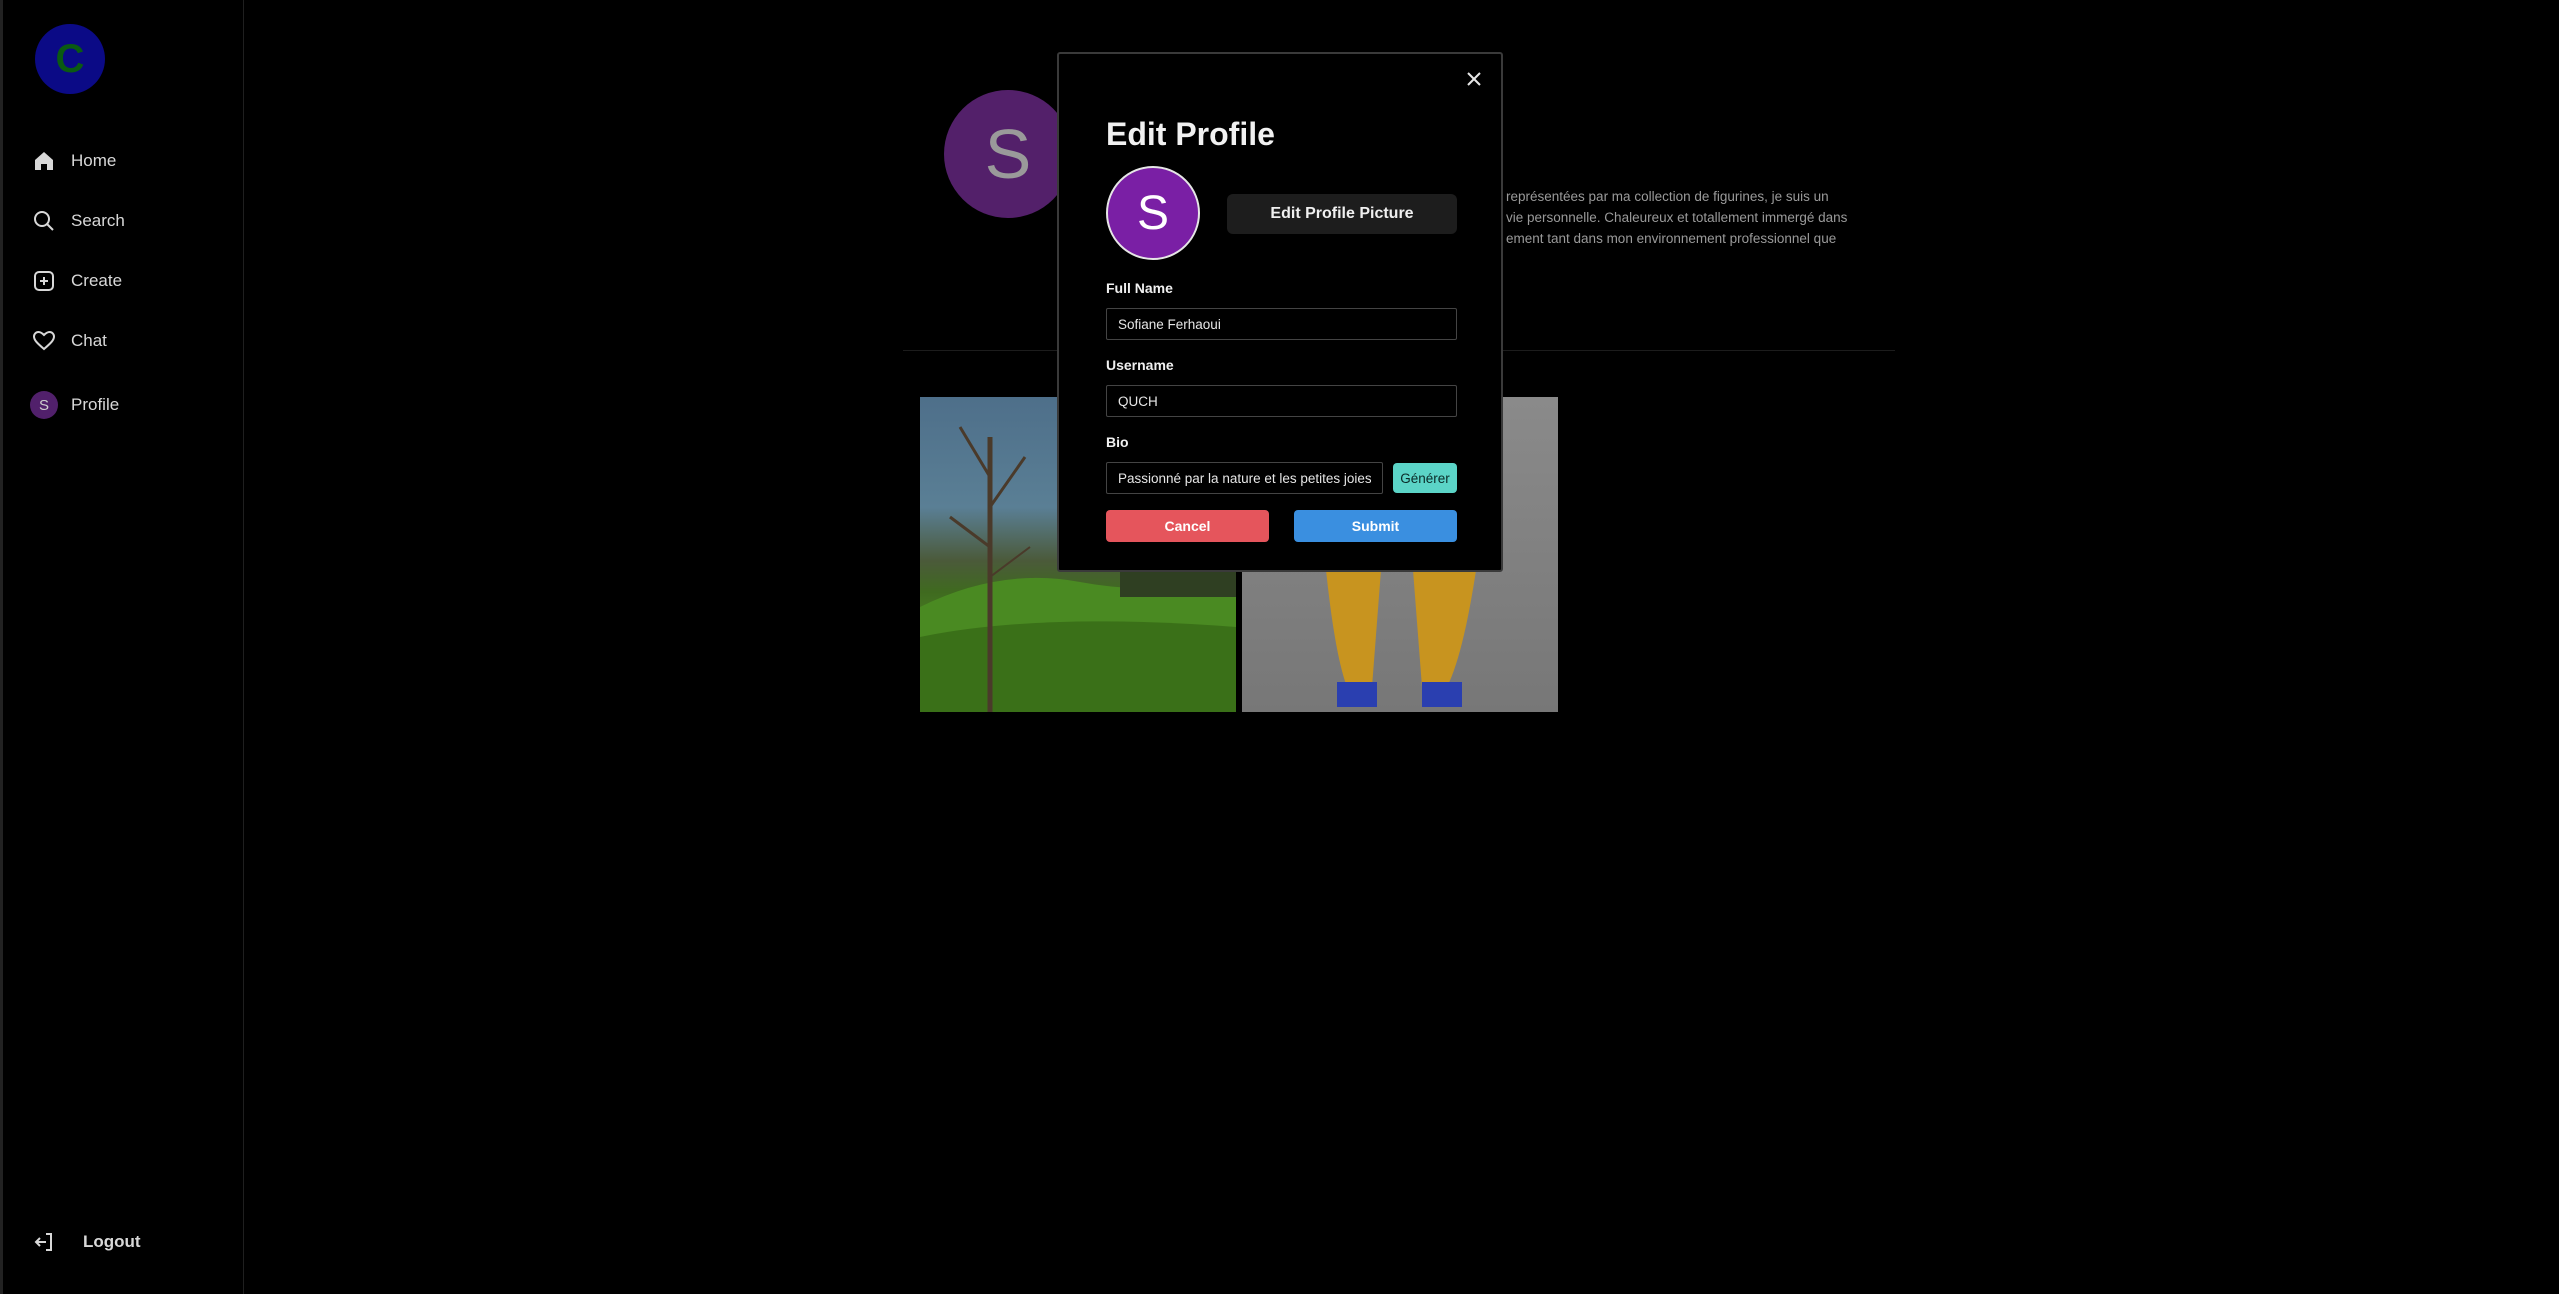  I want to click on full-name-field, so click(1281, 324).